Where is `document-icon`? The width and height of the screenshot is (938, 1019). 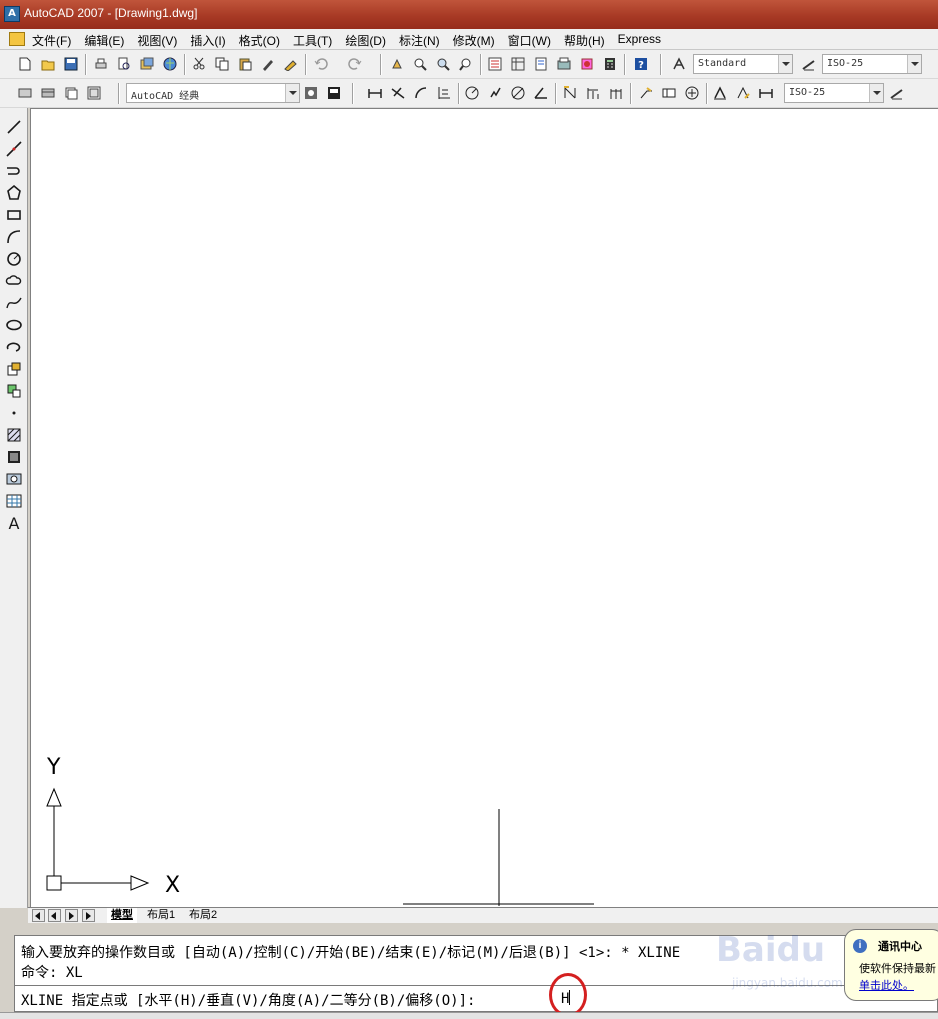 document-icon is located at coordinates (17, 39).